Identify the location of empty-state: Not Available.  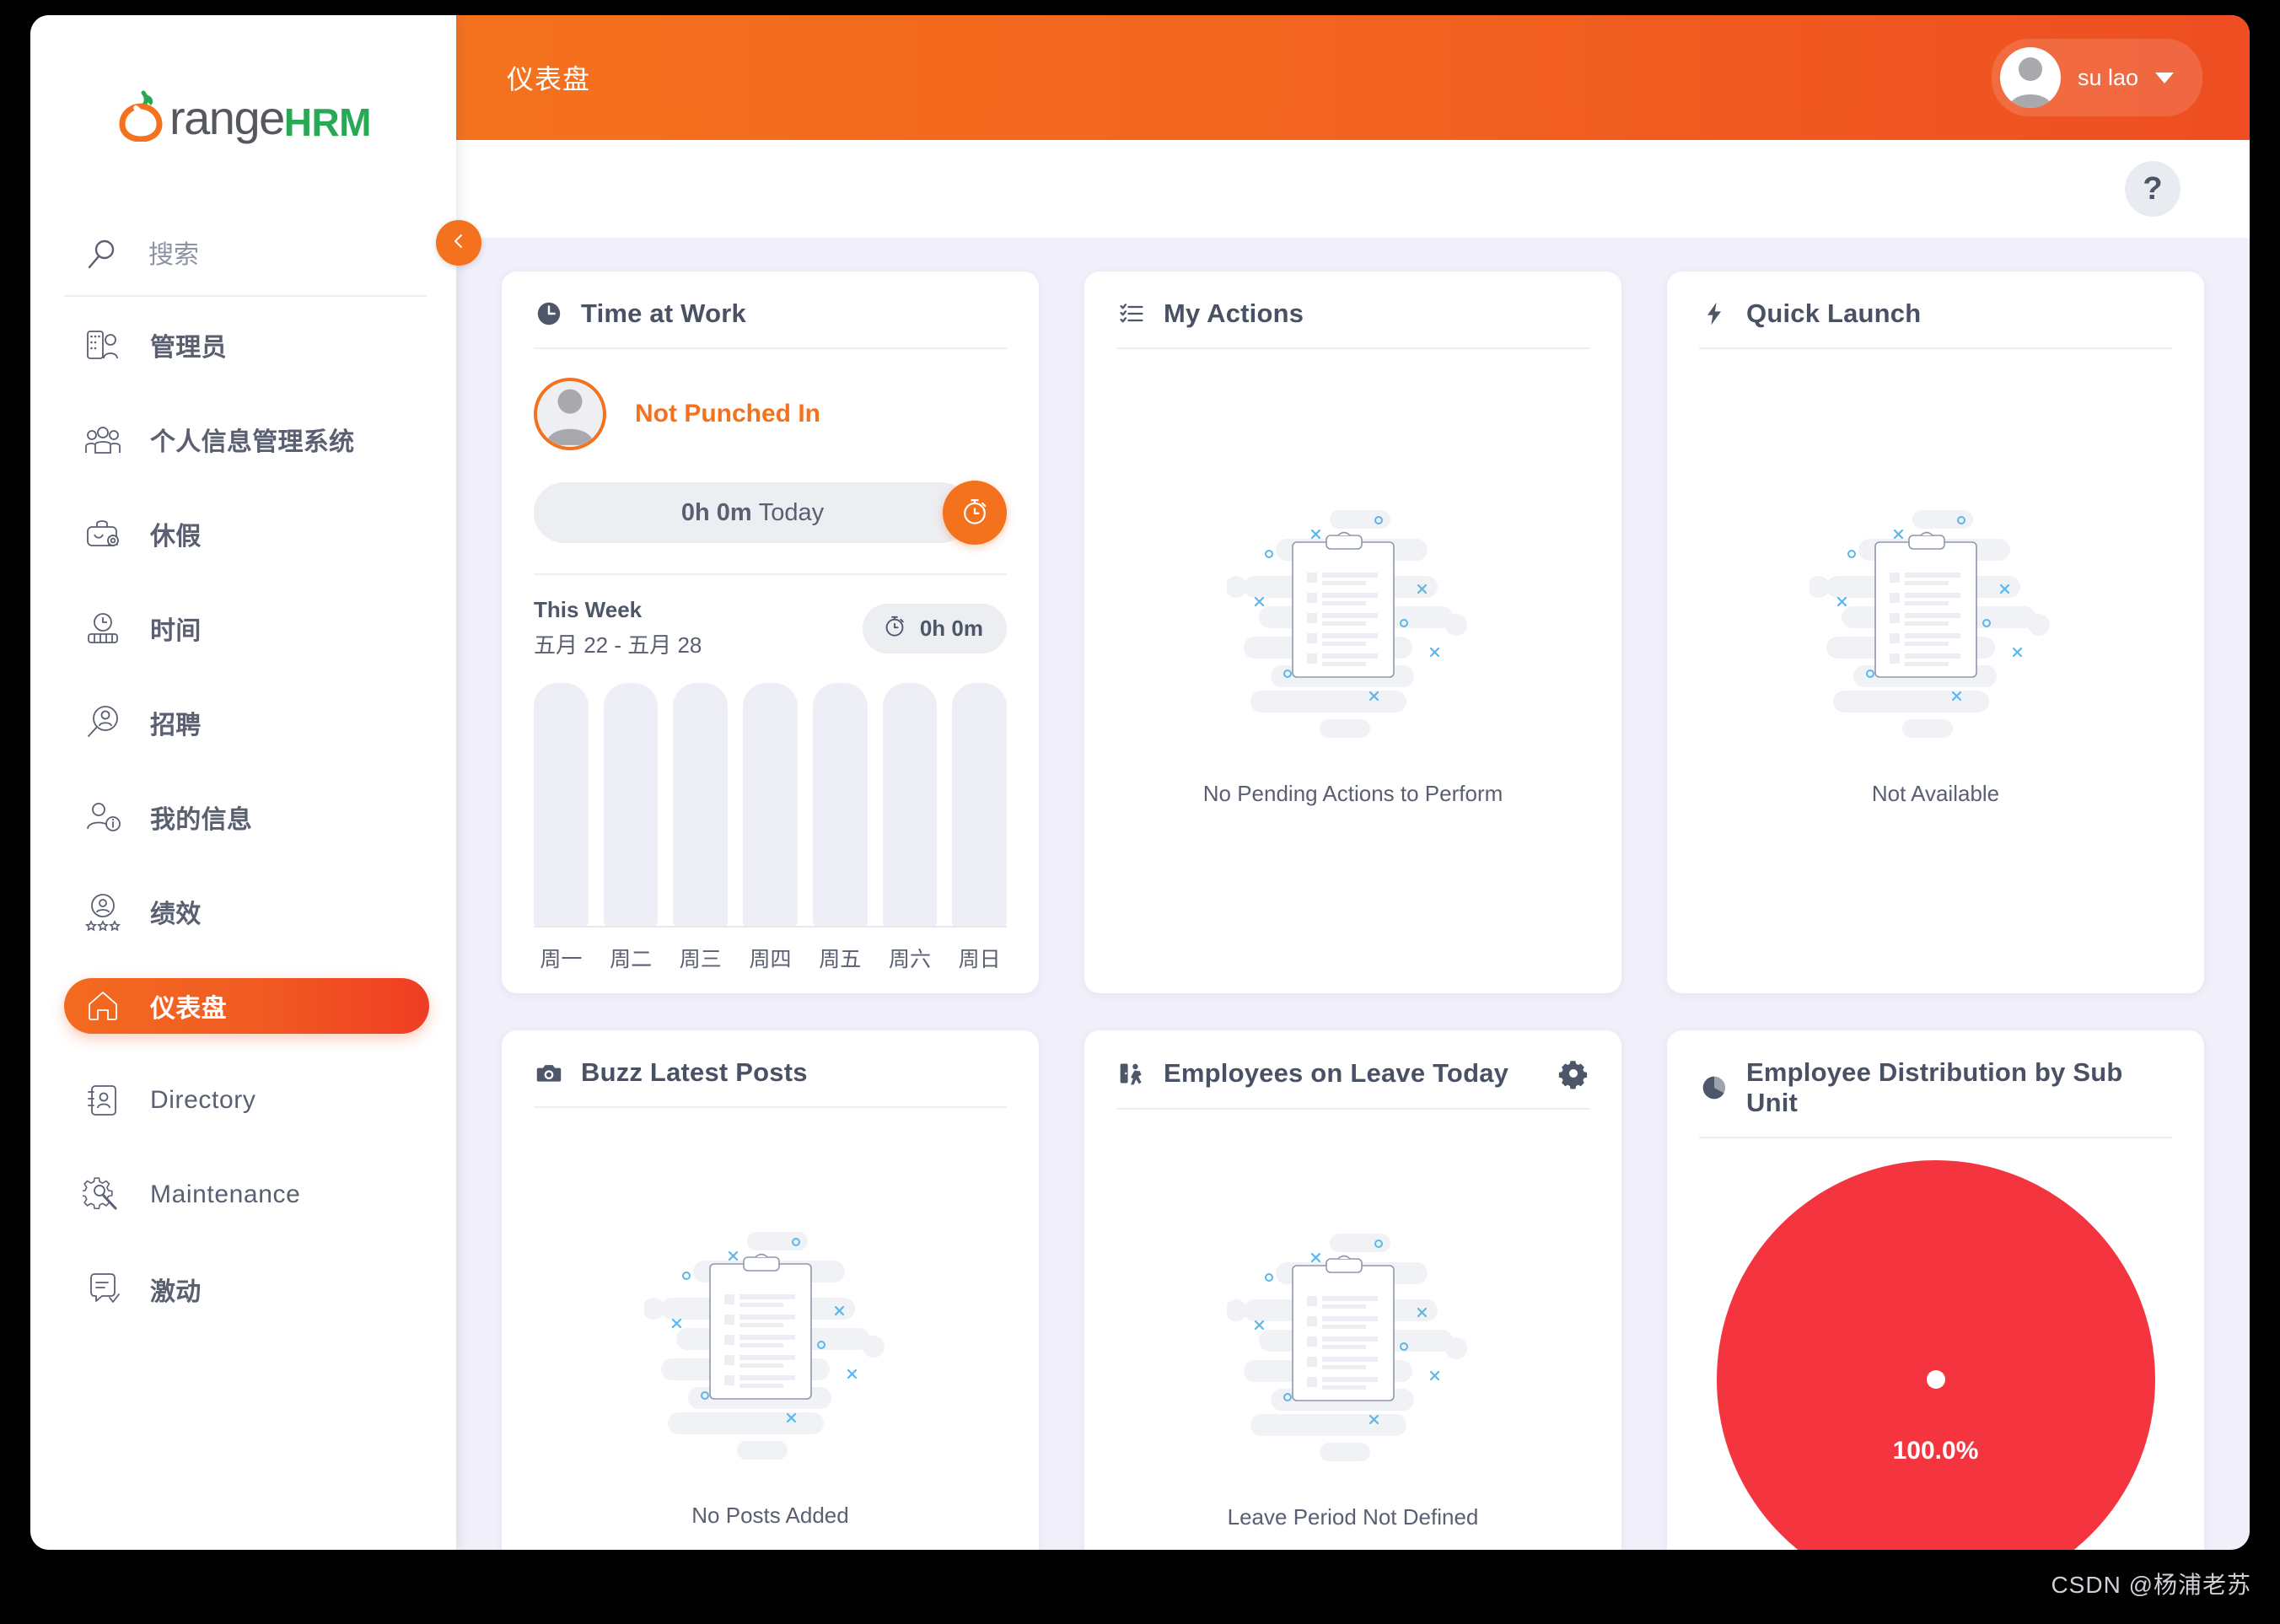
(1935, 652).